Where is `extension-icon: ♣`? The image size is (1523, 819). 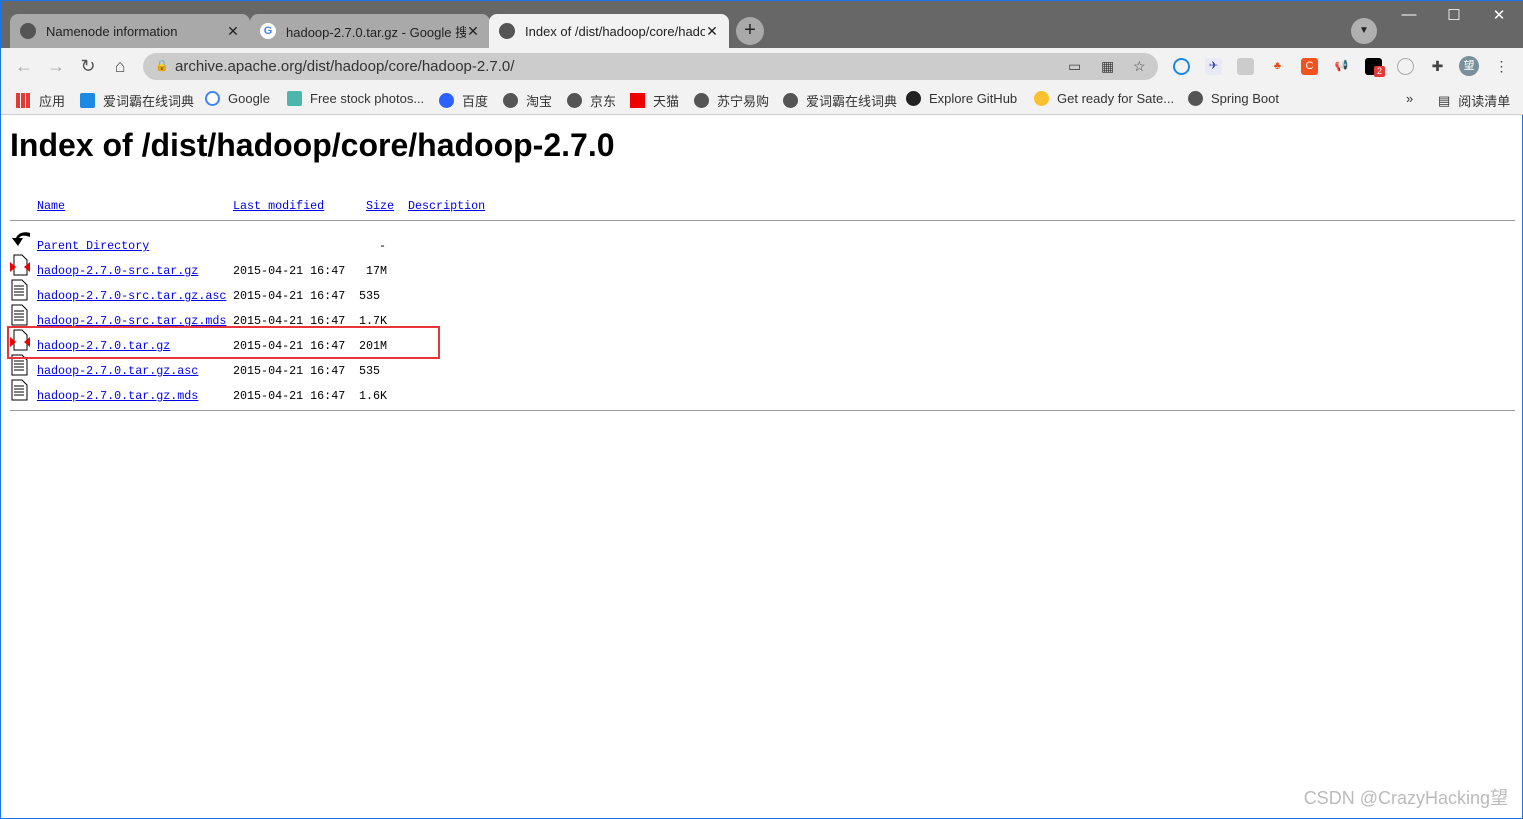 extension-icon: ♣ is located at coordinates (1277, 66).